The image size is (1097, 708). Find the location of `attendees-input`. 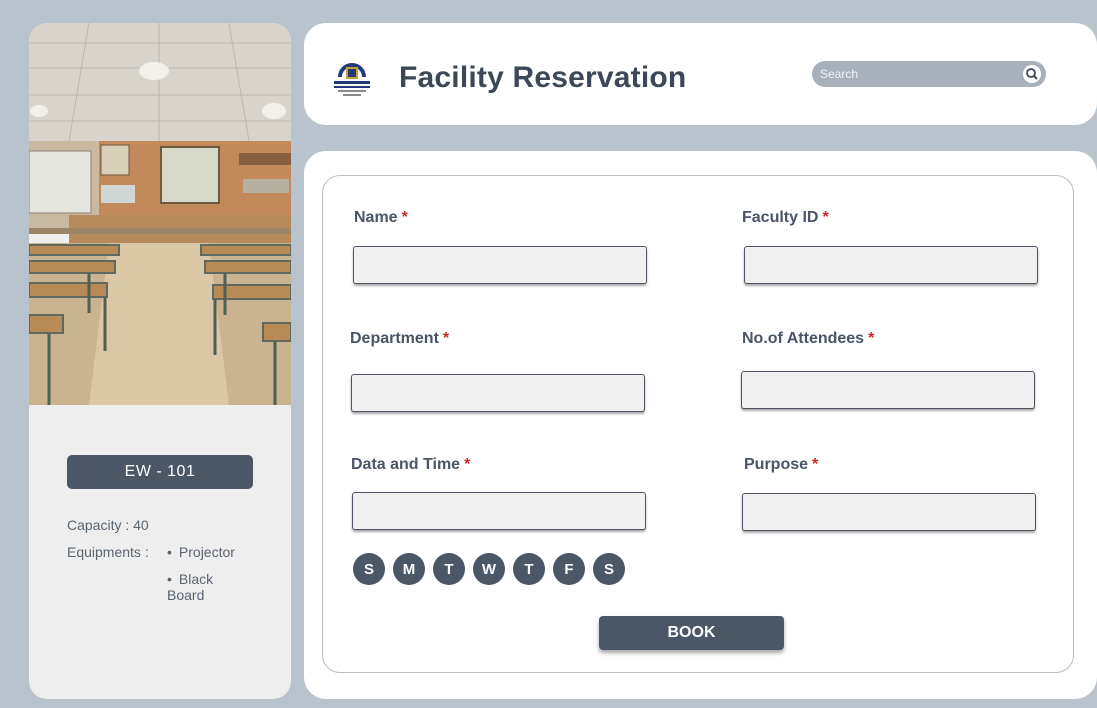

attendees-input is located at coordinates (888, 390).